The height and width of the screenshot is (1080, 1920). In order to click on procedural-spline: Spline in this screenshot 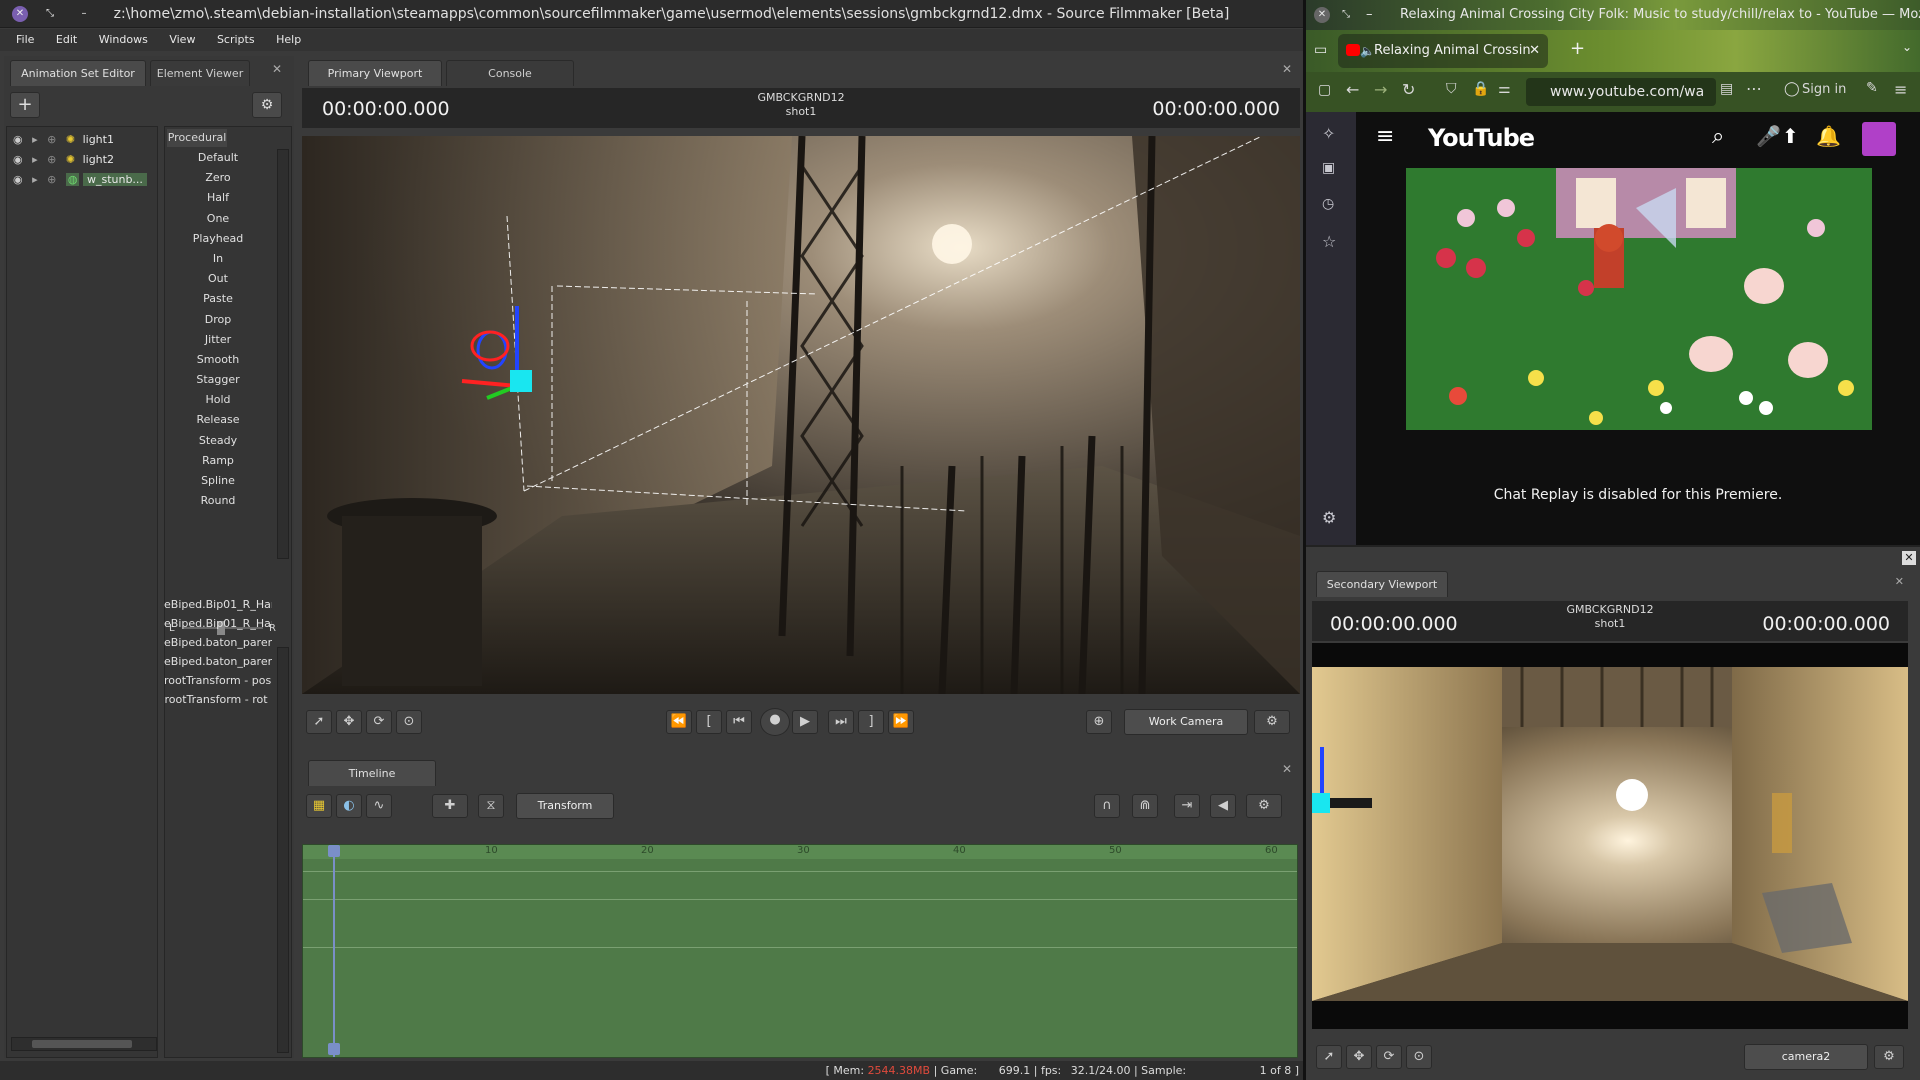, I will do `click(218, 481)`.